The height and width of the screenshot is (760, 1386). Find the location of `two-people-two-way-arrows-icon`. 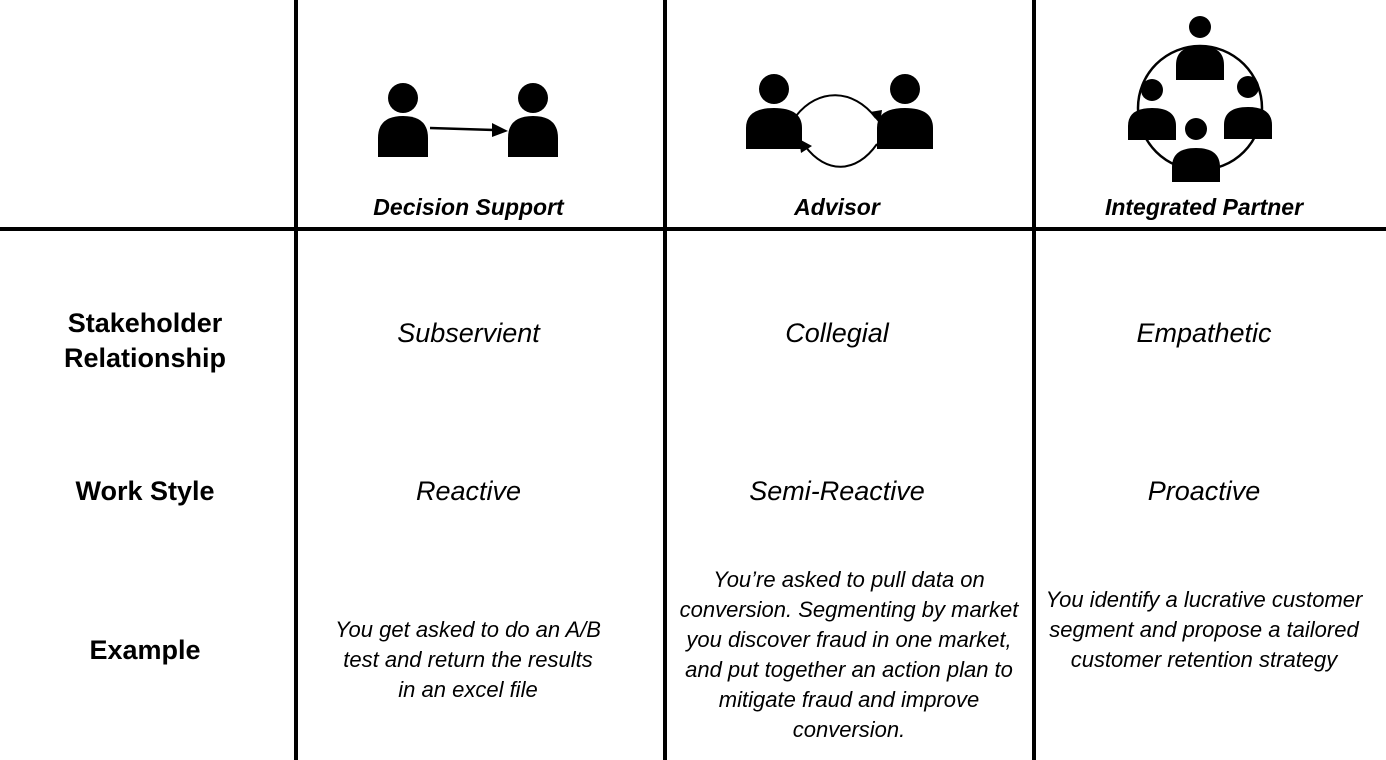

two-people-two-way-arrows-icon is located at coordinates (839, 121).